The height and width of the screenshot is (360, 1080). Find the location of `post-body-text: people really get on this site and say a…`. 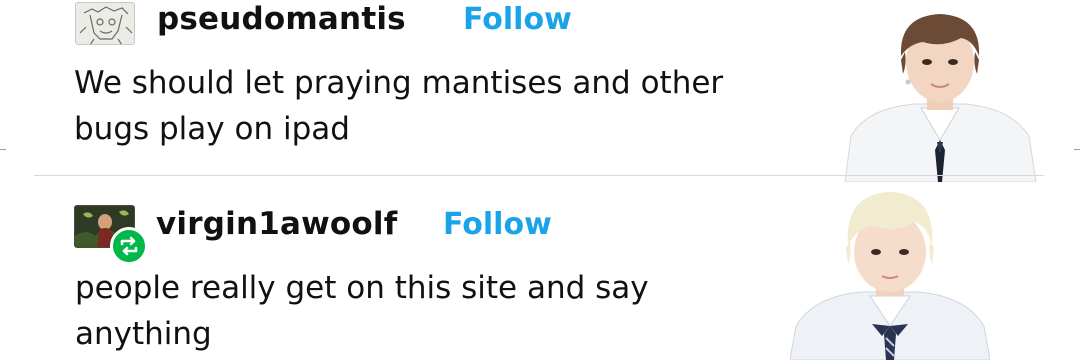

post-body-text: people really get on this site and say a… is located at coordinates (362, 311).